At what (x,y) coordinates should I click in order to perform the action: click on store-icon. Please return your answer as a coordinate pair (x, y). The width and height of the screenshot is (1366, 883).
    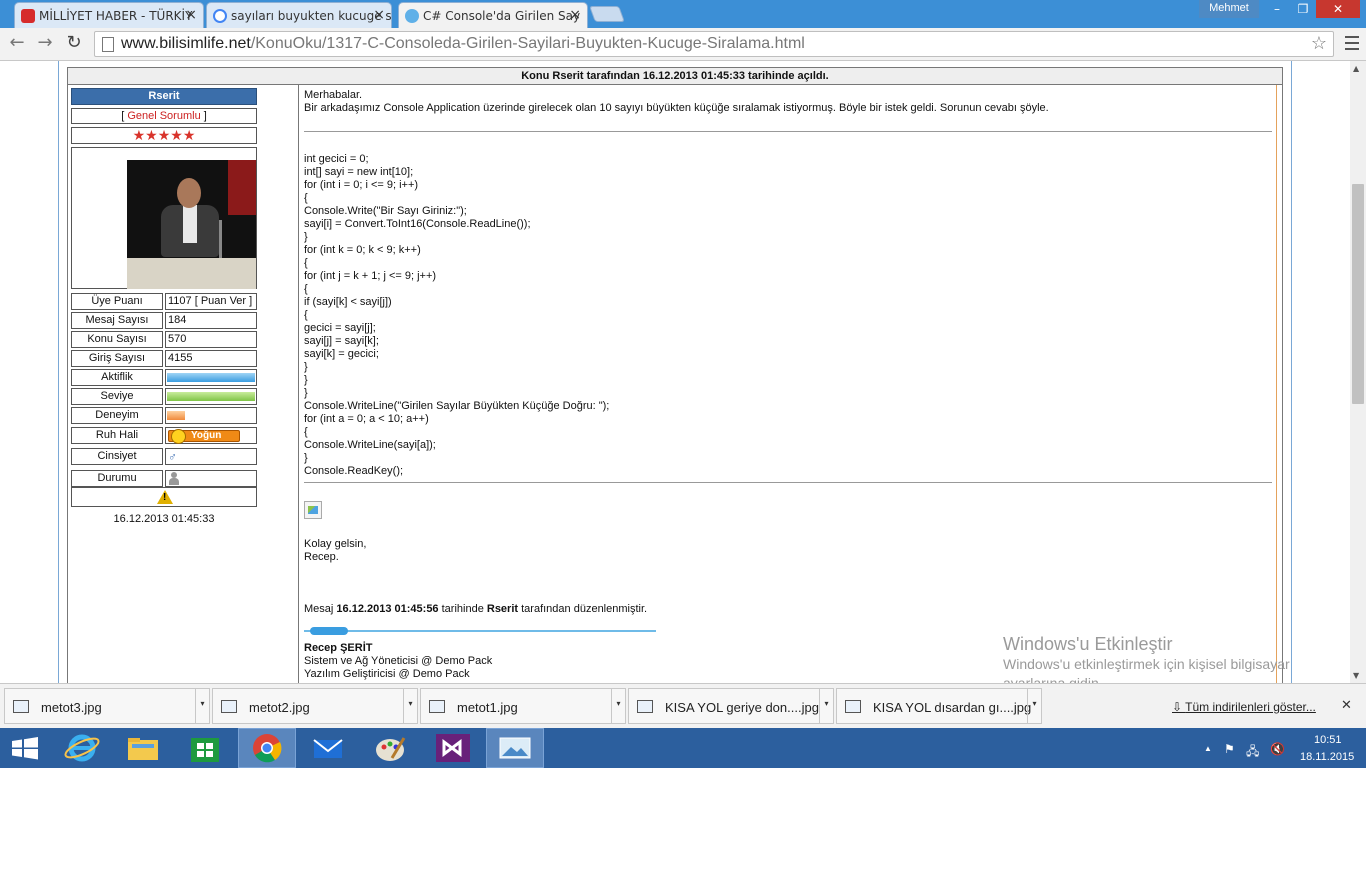
    Looking at the image, I should click on (205, 750).